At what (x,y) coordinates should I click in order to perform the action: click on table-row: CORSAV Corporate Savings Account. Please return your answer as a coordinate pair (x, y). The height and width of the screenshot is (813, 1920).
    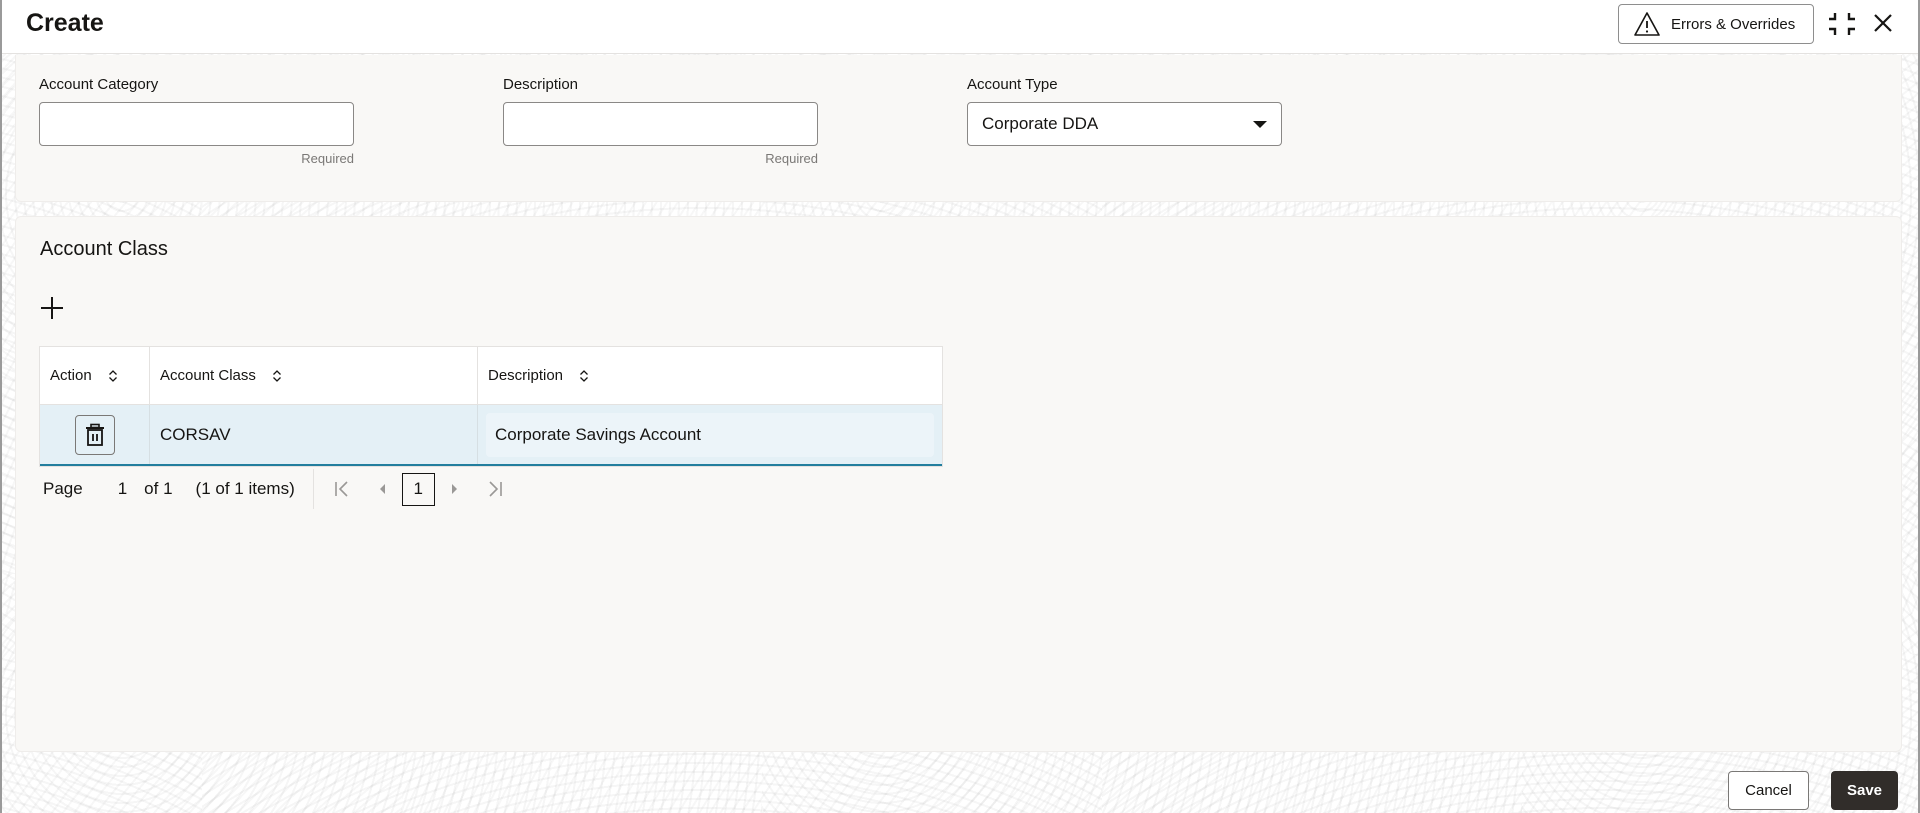
    Looking at the image, I should click on (491, 435).